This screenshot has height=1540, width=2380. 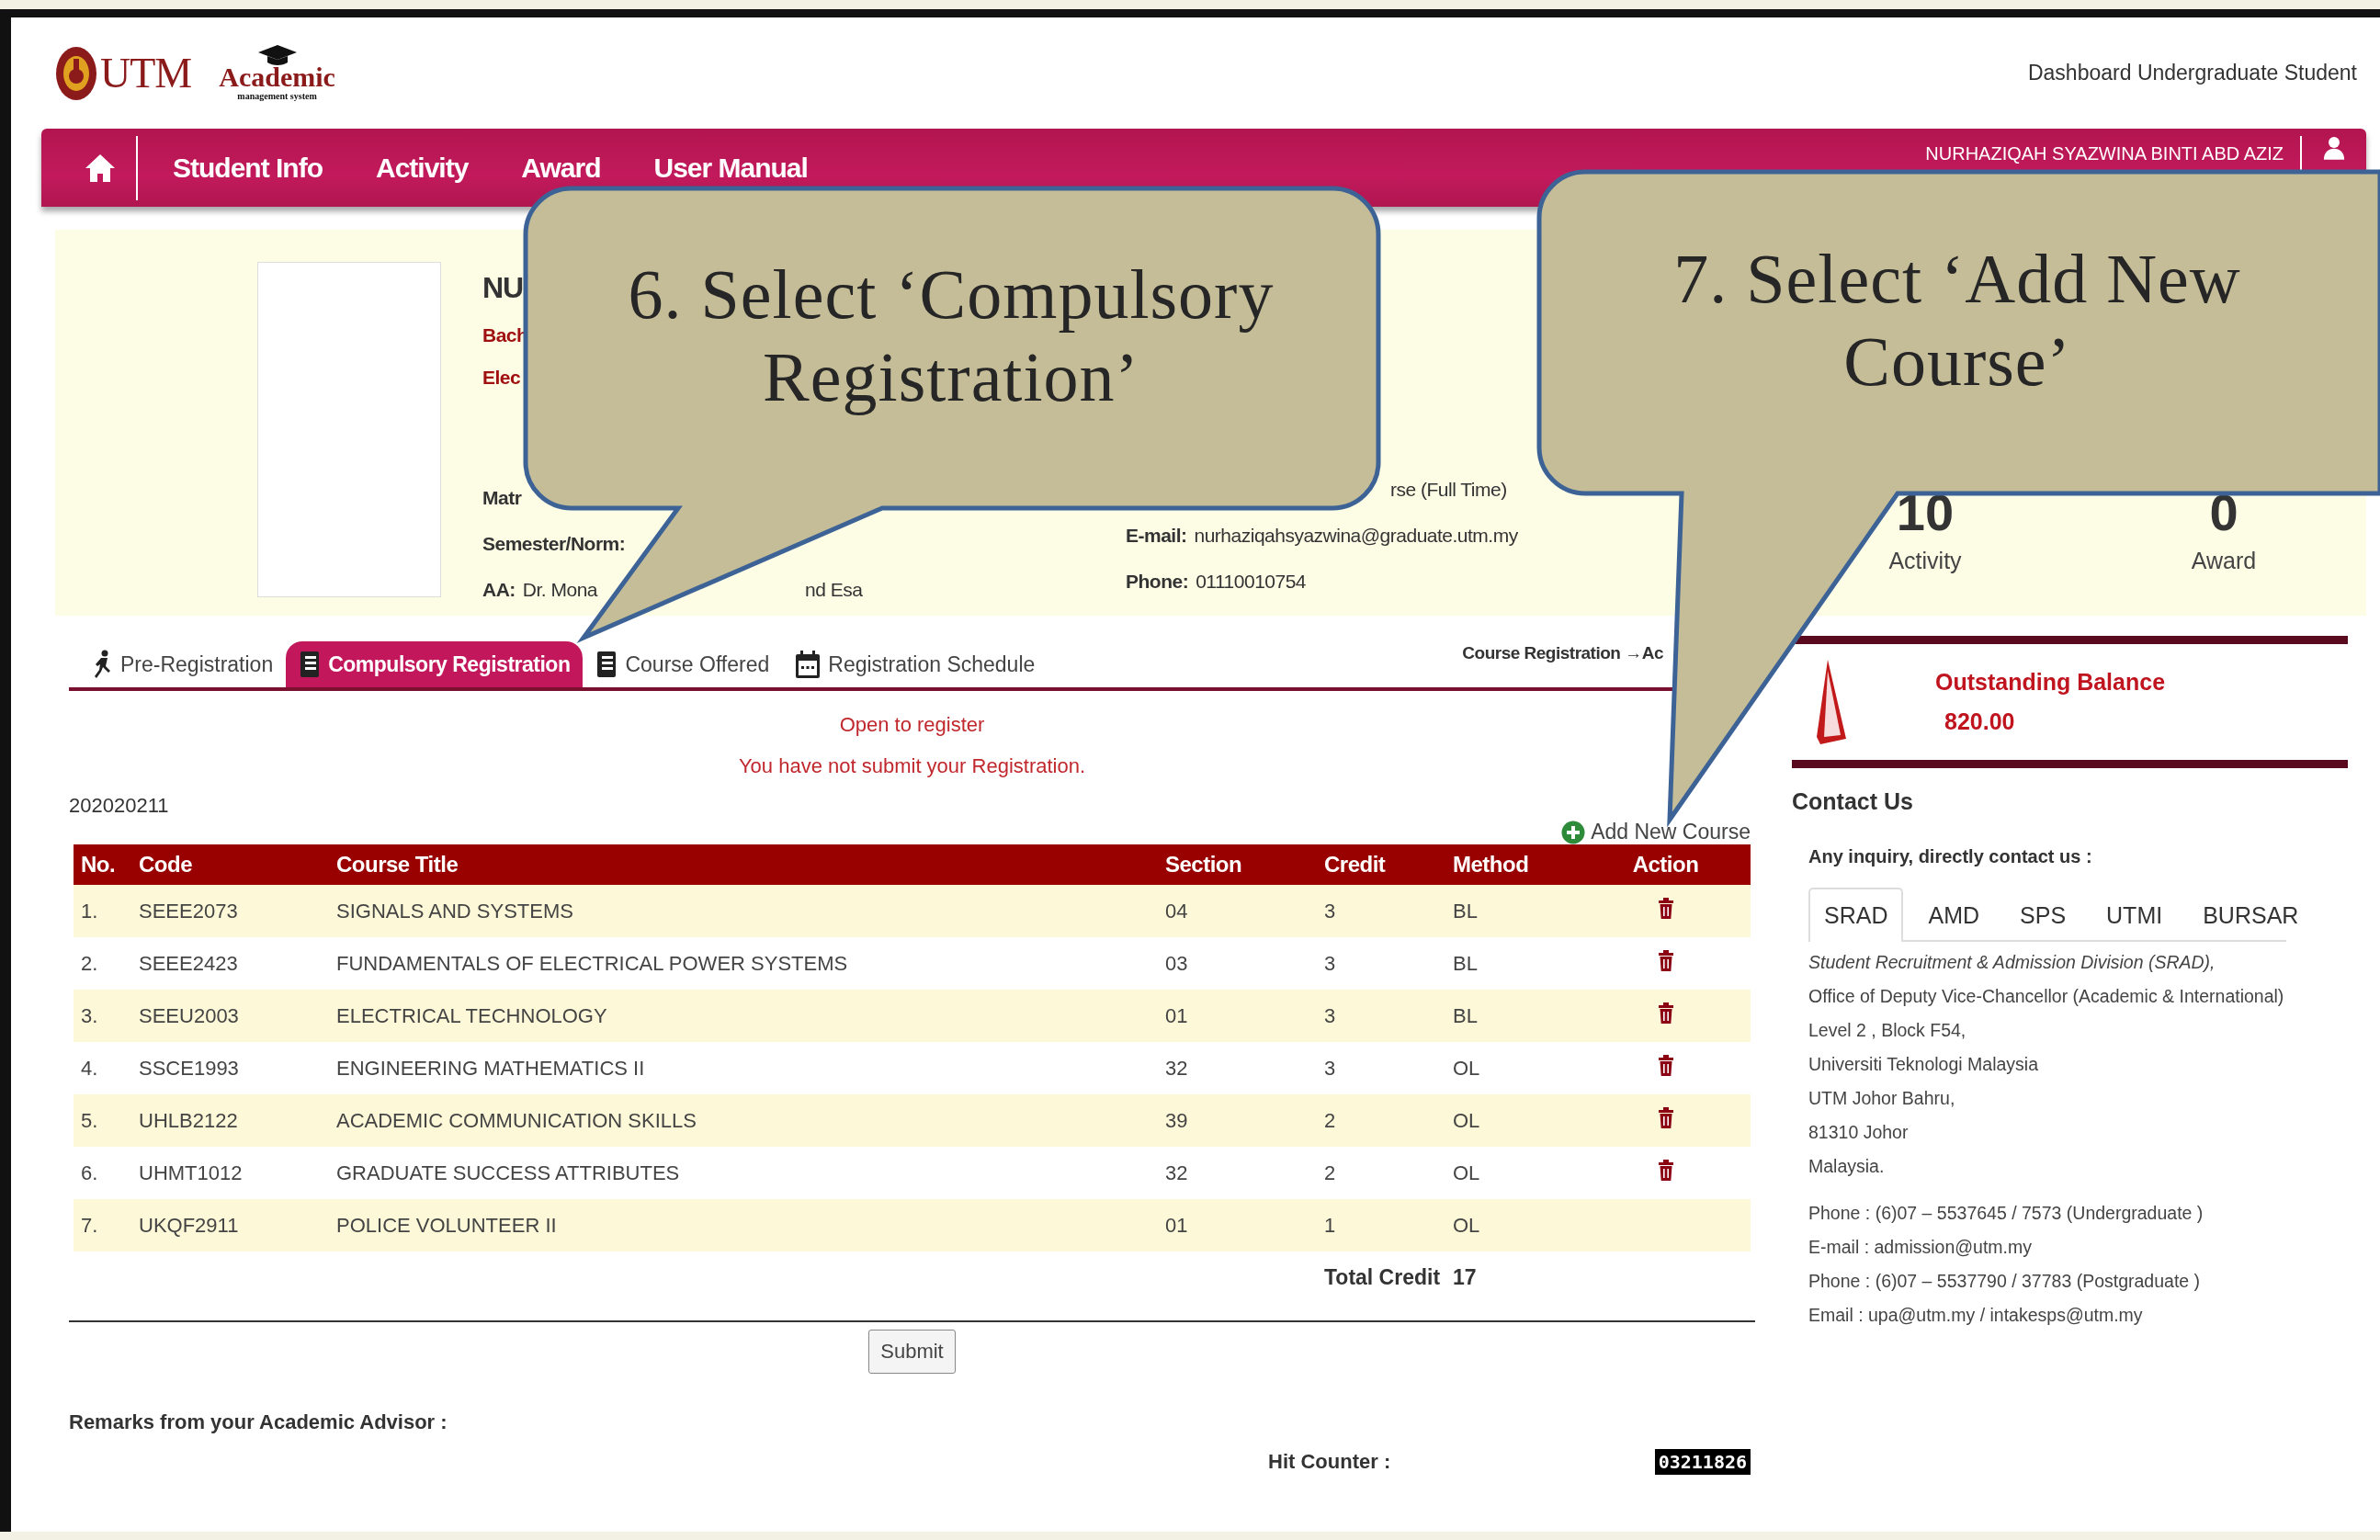 I want to click on breadcrumb: Course Registration →Ac, so click(x=1562, y=653).